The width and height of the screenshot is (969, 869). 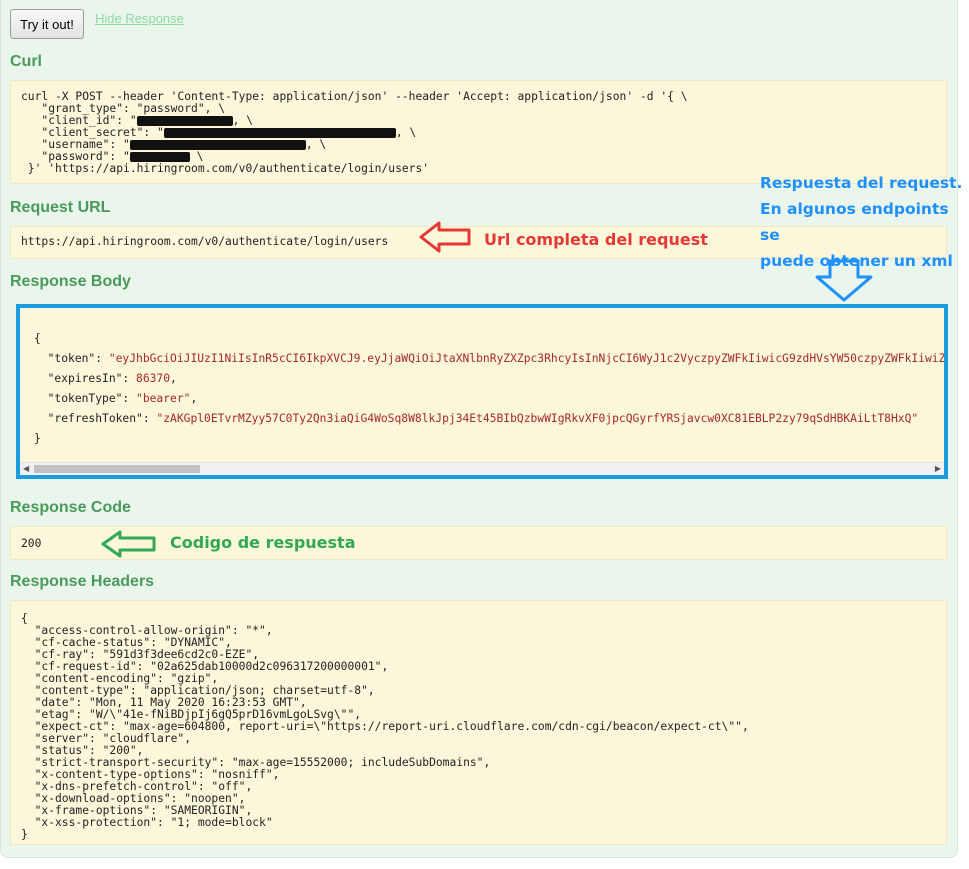 I want to click on request-url-section-title: Request URL, so click(x=60, y=207).